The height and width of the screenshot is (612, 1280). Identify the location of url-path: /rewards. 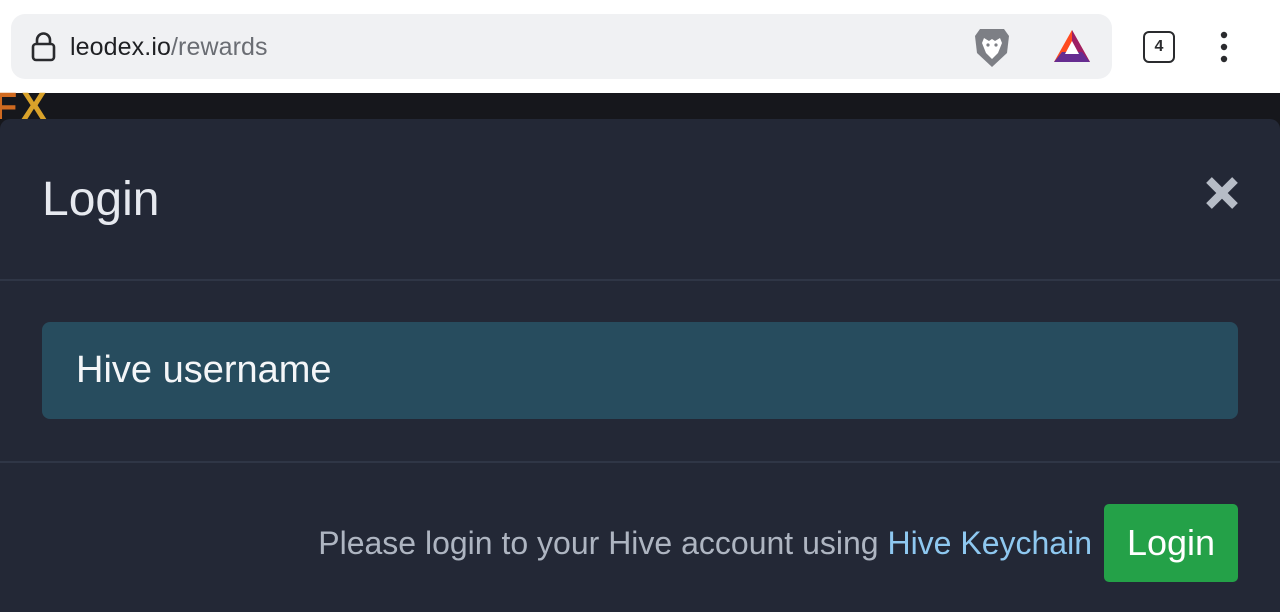
(219, 47).